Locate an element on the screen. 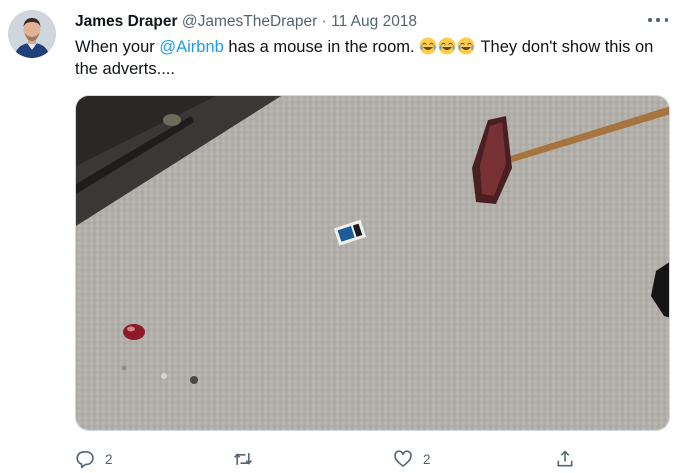  tweet-text-middle: has a mouse in the room. is located at coordinates (321, 47).